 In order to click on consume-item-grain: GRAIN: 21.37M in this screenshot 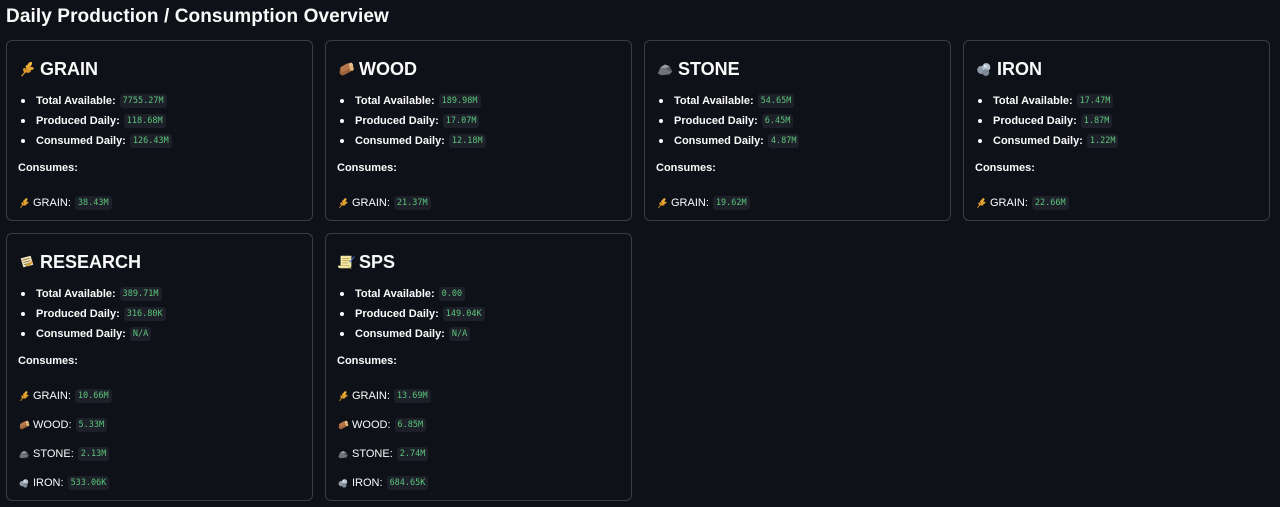, I will do `click(479, 202)`.